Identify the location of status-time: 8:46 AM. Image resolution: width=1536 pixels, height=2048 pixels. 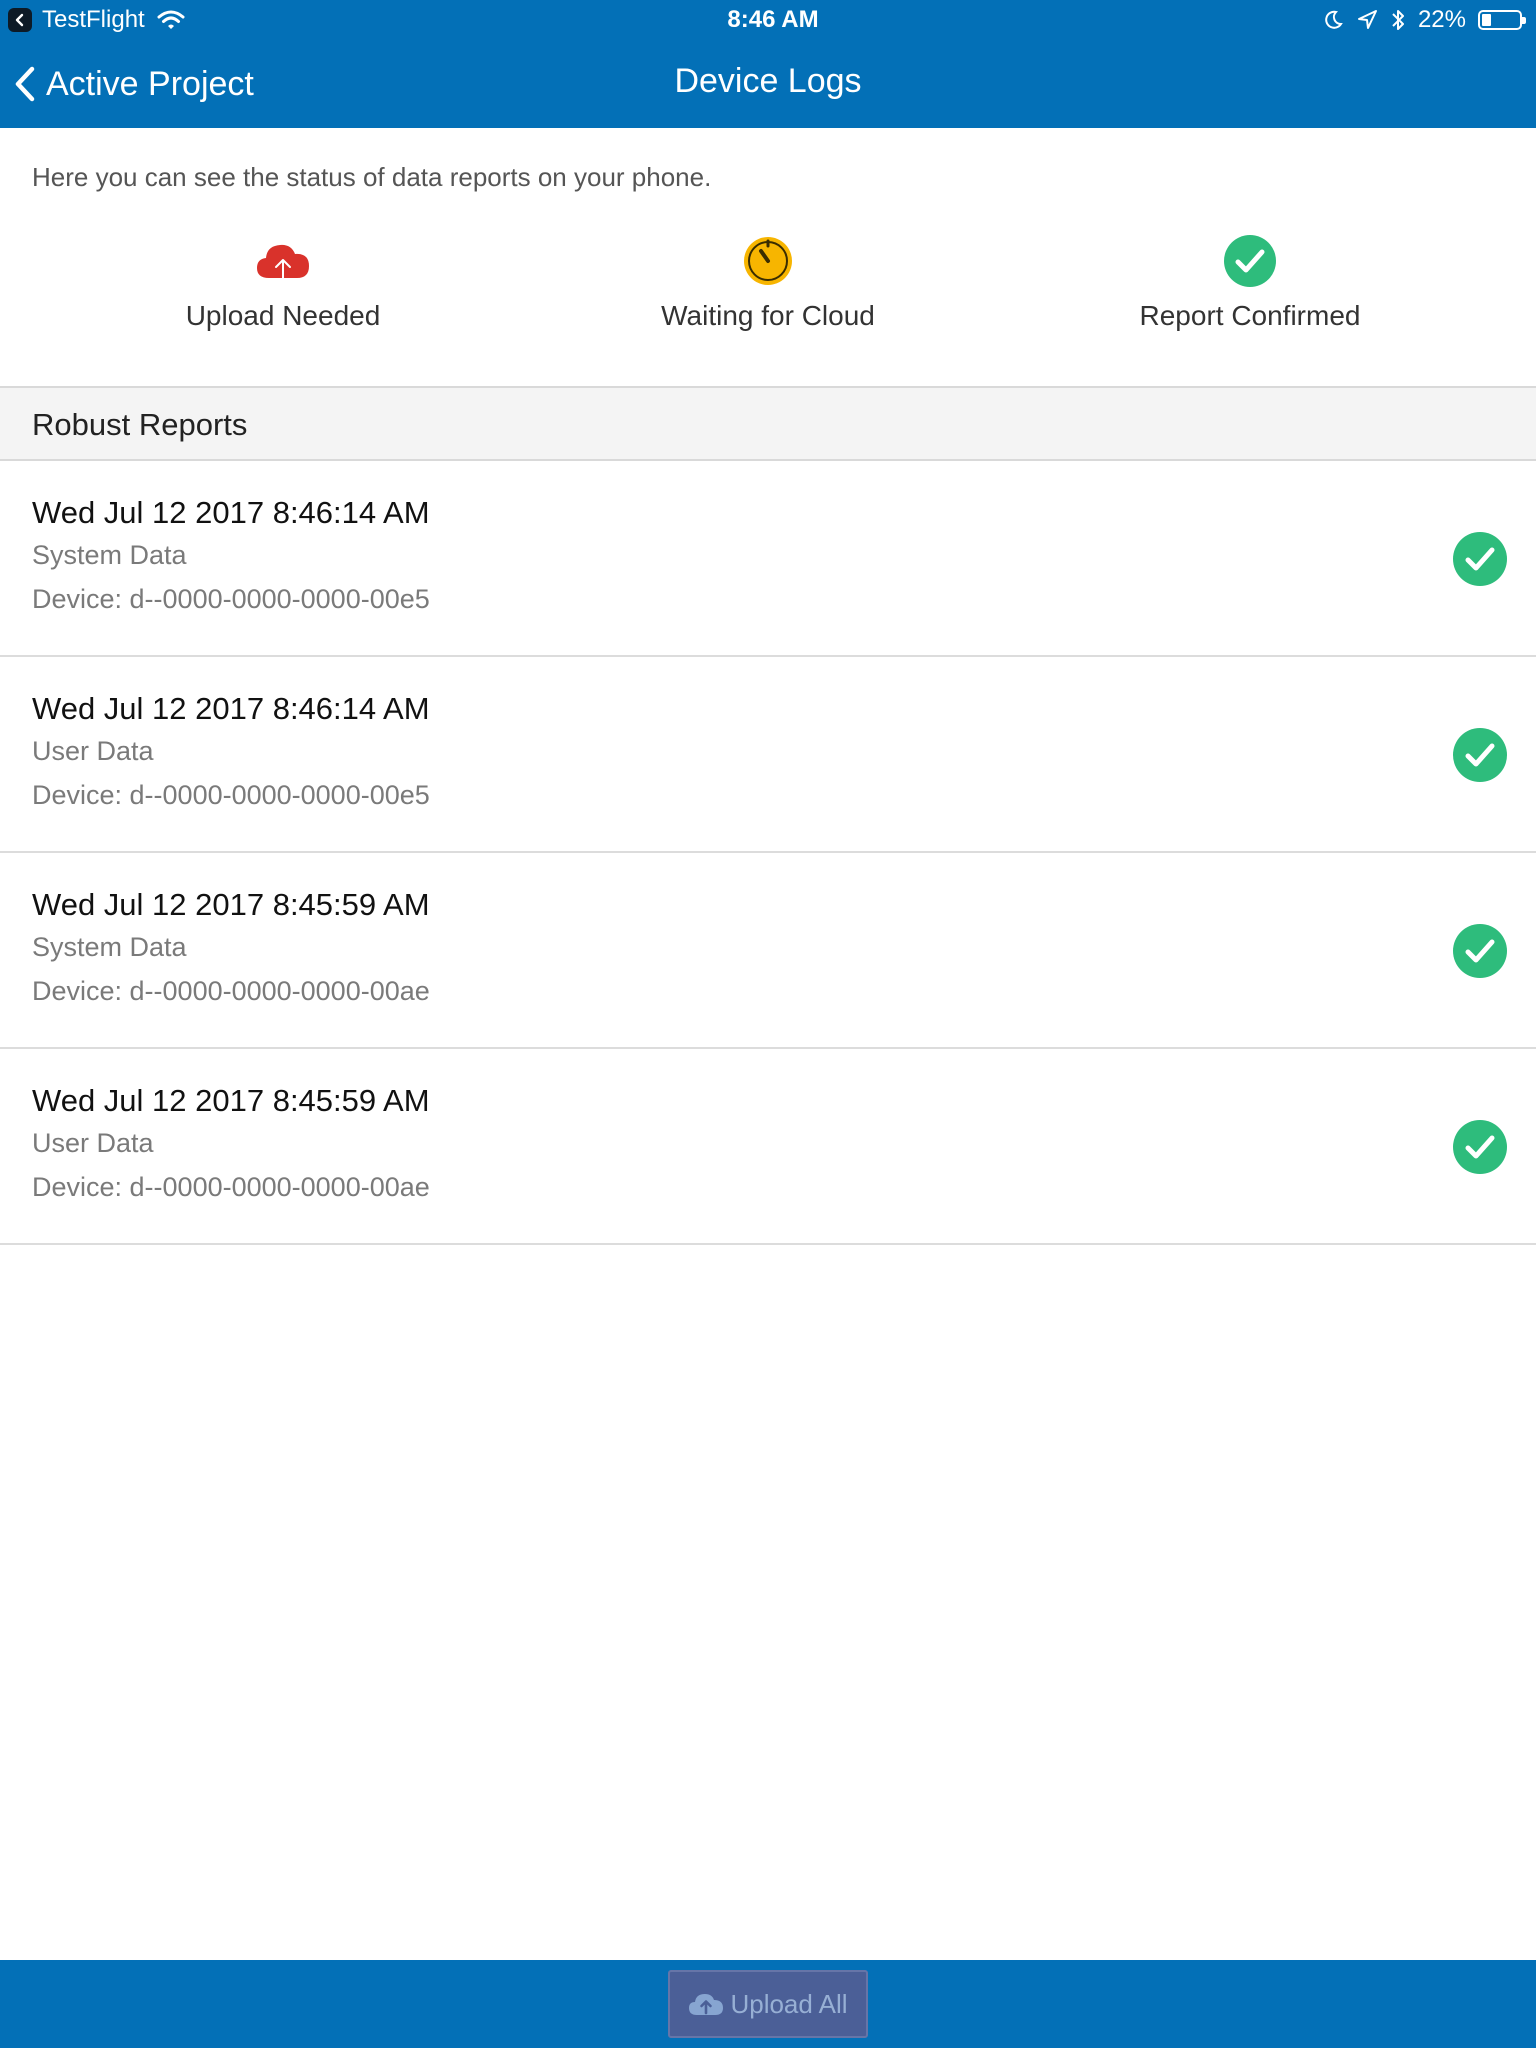
(773, 19).